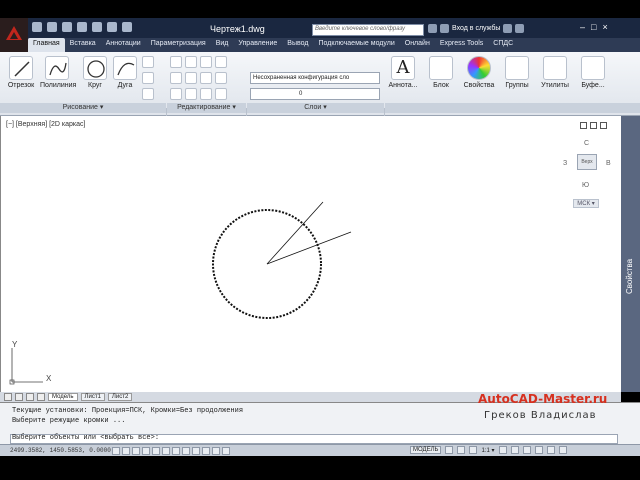 The height and width of the screenshot is (480, 640). What do you see at coordinates (538, 450) in the screenshot?
I see `hardware-acceleration-icon` at bounding box center [538, 450].